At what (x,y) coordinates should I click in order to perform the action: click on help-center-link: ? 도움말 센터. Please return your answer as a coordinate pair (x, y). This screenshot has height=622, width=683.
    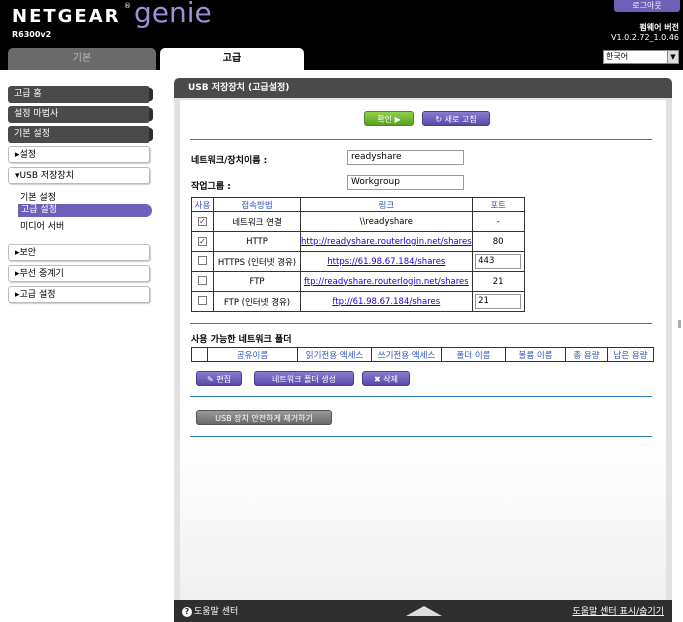
    Looking at the image, I should click on (210, 610).